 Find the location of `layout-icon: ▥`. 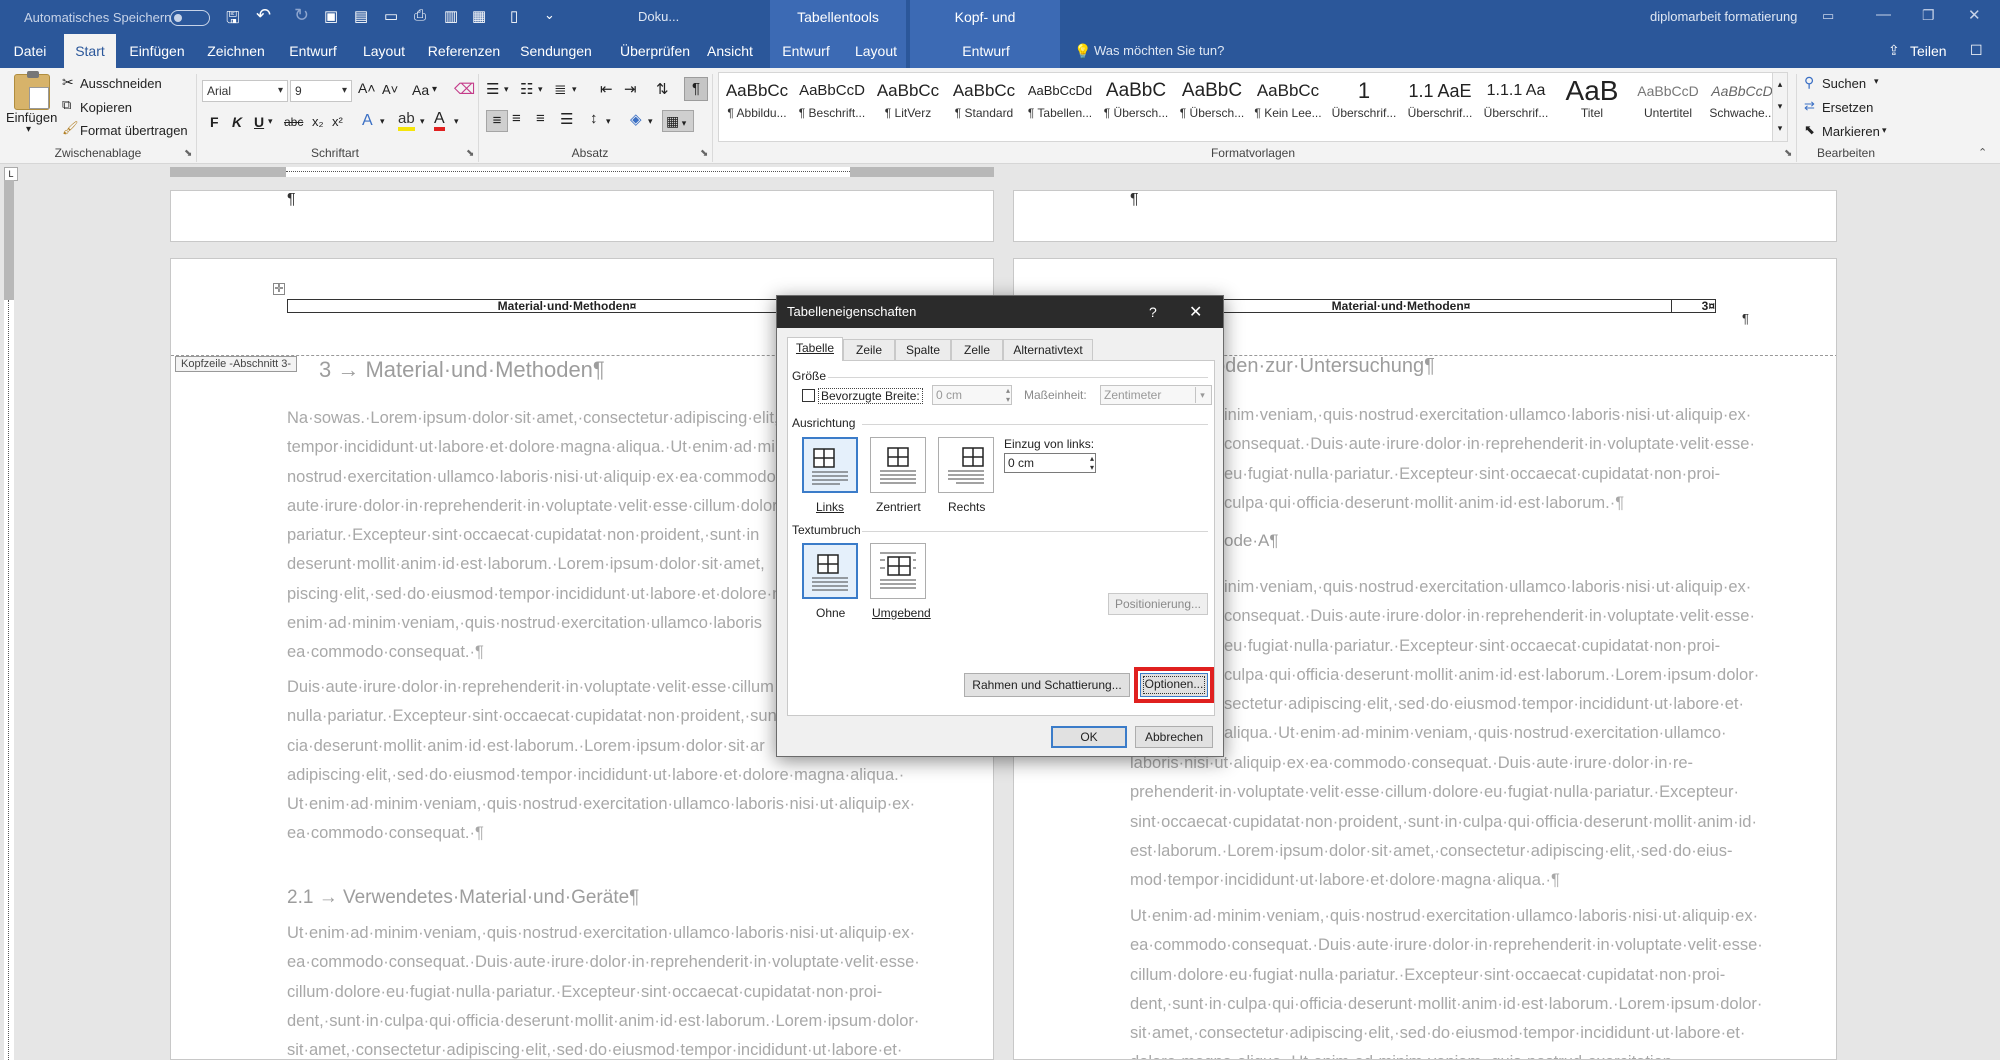

layout-icon: ▥ is located at coordinates (451, 16).